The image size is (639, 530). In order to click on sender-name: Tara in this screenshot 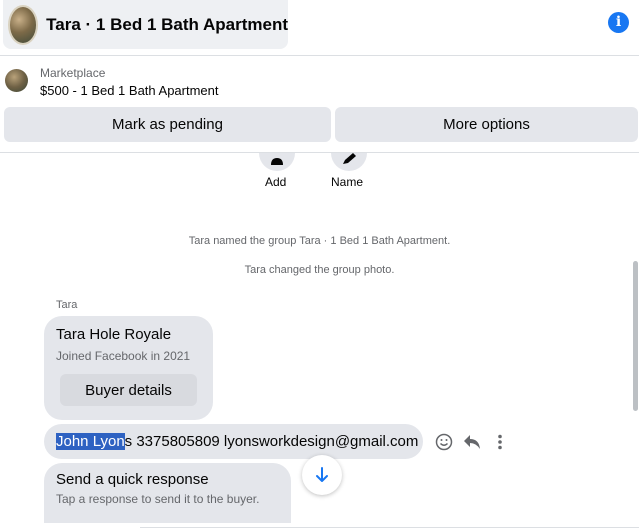, I will do `click(67, 305)`.